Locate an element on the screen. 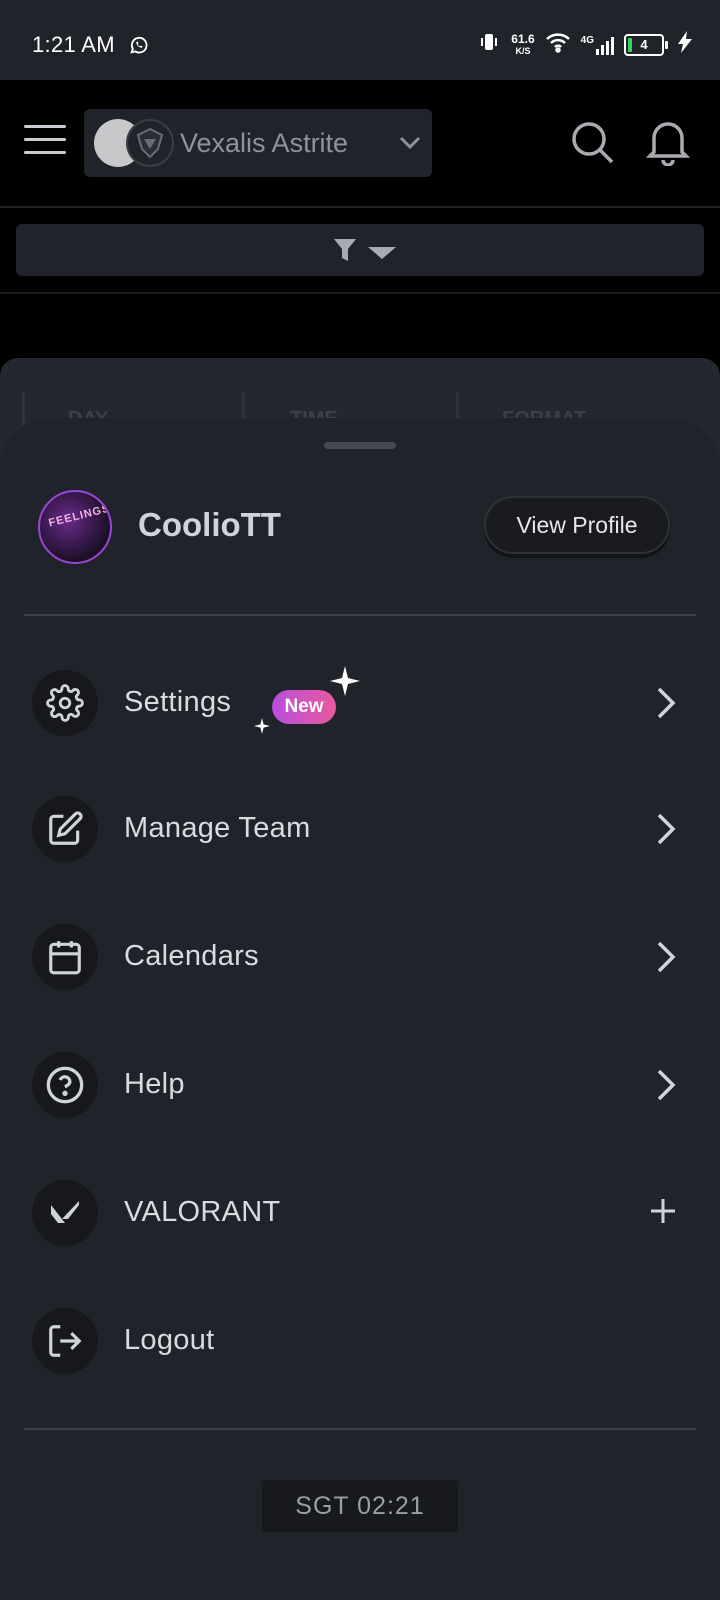  view-profile-button: View Profile is located at coordinates (577, 525).